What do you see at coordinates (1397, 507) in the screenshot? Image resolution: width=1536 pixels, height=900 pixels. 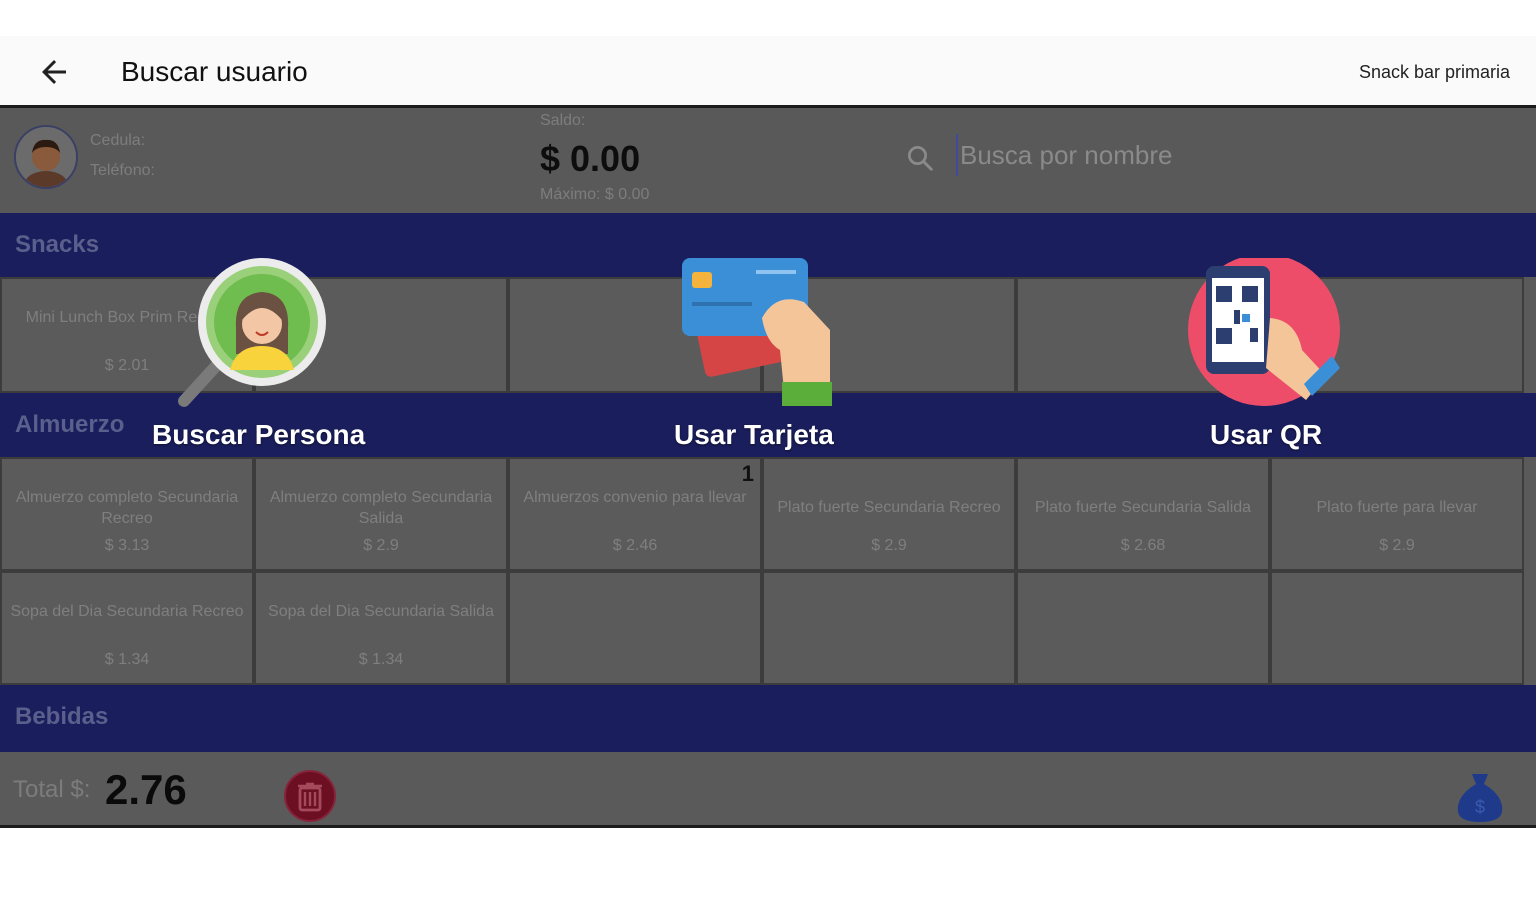 I see `product-name: Plato fuerte para llevar` at bounding box center [1397, 507].